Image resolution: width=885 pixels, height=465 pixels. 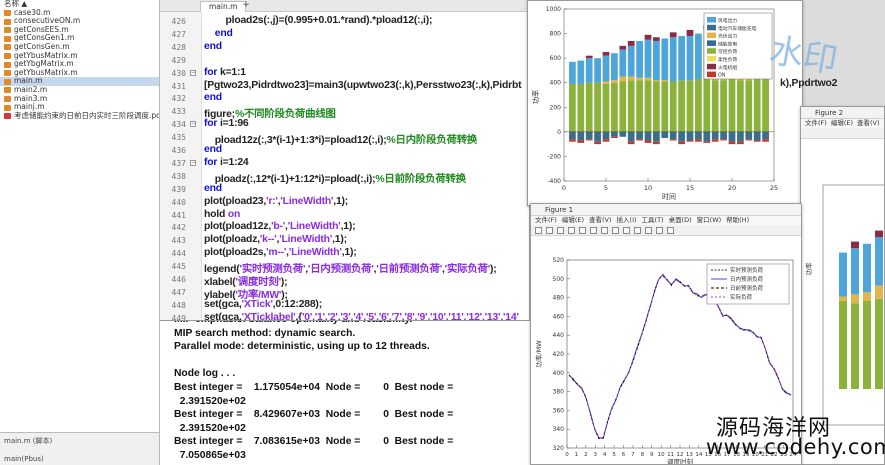 What do you see at coordinates (268, 240) in the screenshot?
I see `string-token: 'k--'` at bounding box center [268, 240].